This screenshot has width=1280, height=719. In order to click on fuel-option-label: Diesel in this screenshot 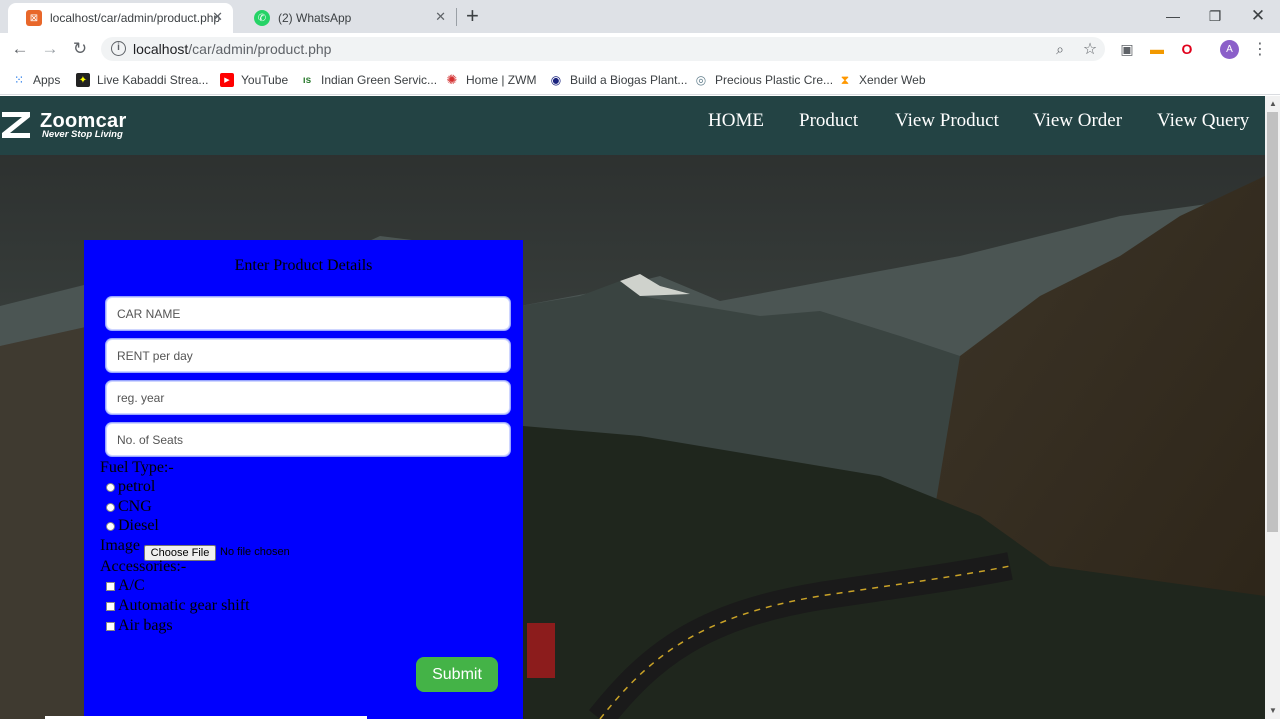, I will do `click(138, 525)`.